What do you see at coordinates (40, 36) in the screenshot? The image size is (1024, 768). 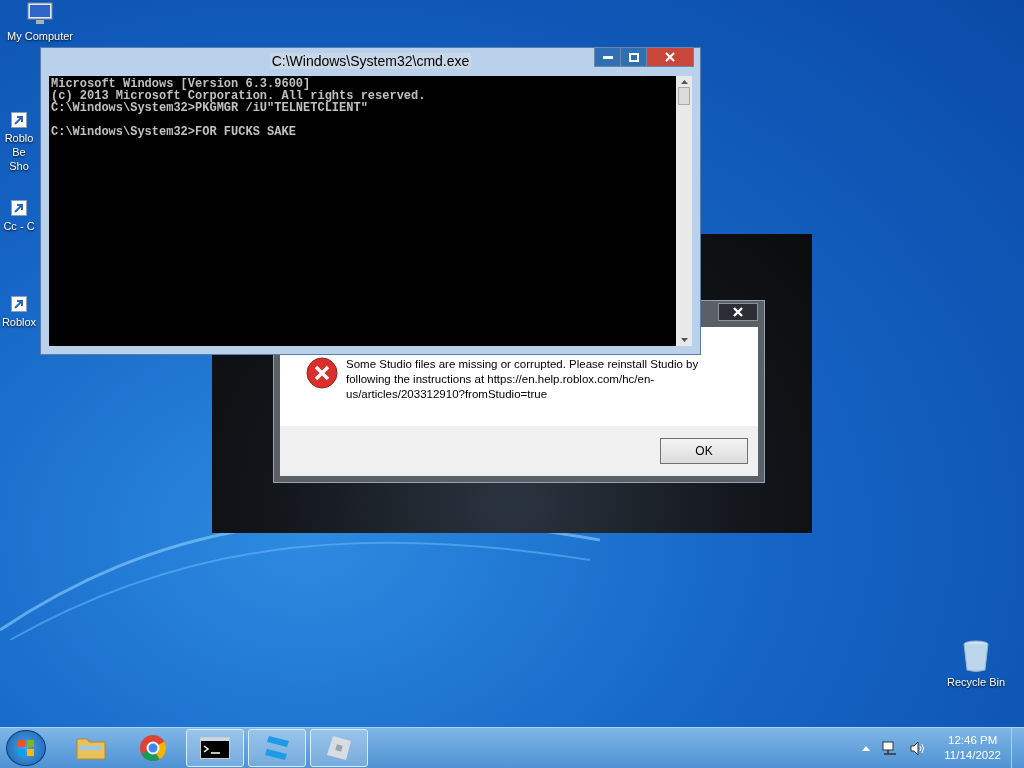 I see `desktop-icon-label: My Computer` at bounding box center [40, 36].